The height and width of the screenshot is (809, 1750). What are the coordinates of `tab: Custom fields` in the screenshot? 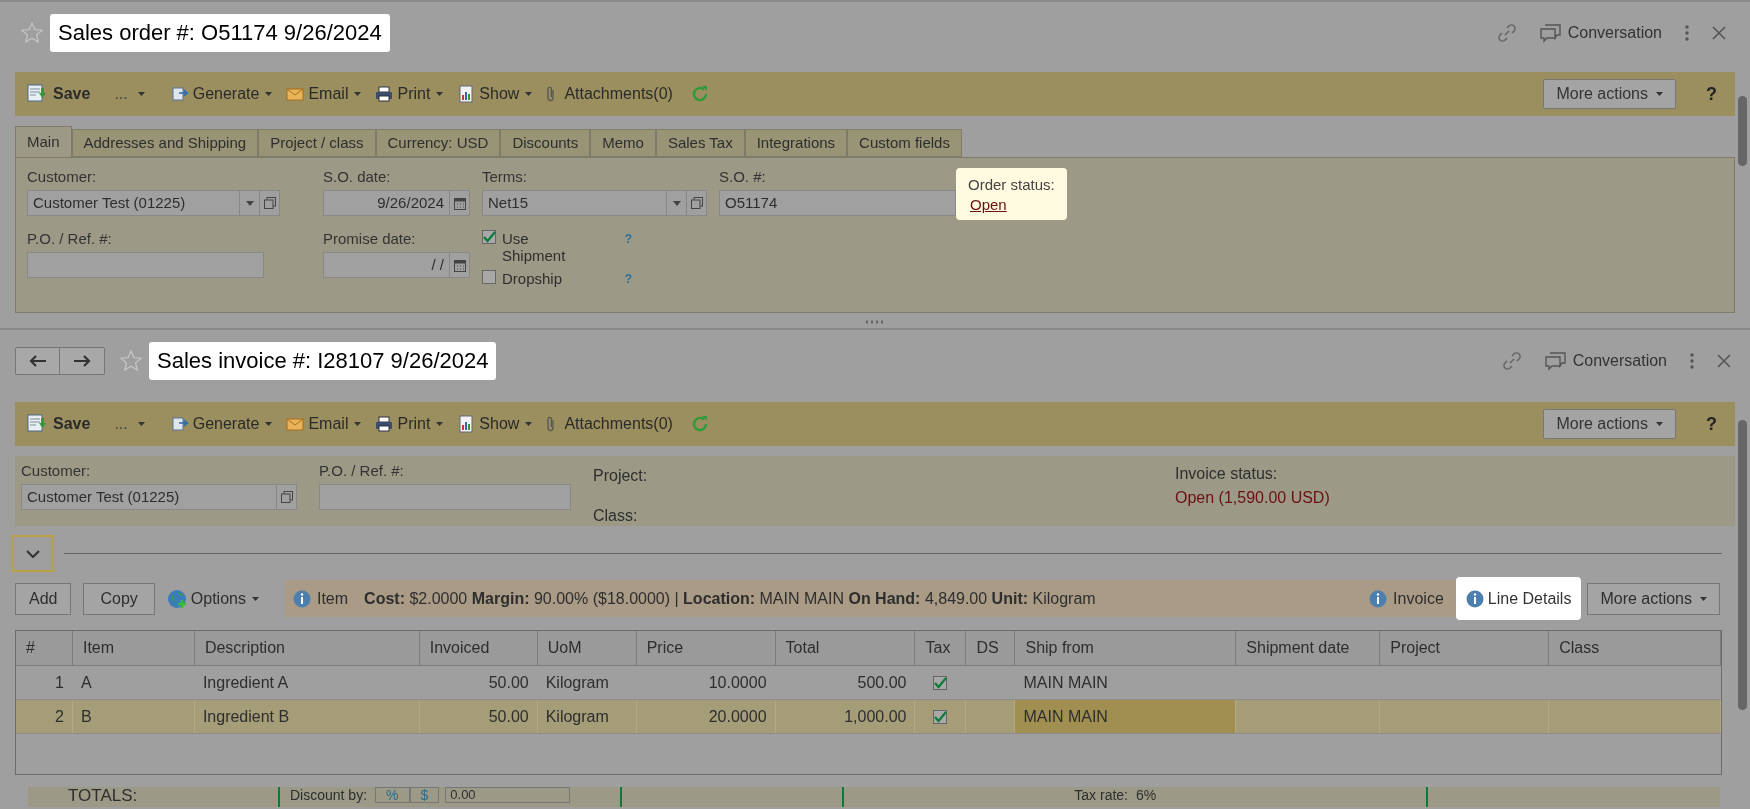 It's located at (904, 143).